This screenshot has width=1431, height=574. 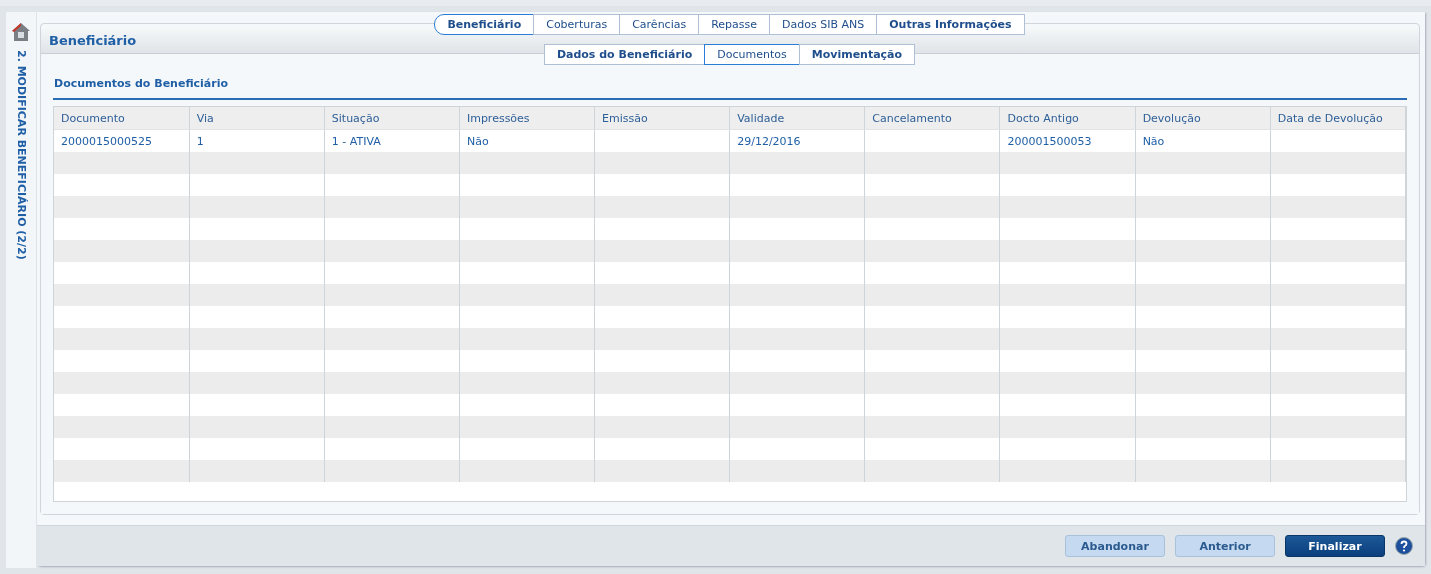 What do you see at coordinates (1335, 546) in the screenshot?
I see `action-button: Finalizar` at bounding box center [1335, 546].